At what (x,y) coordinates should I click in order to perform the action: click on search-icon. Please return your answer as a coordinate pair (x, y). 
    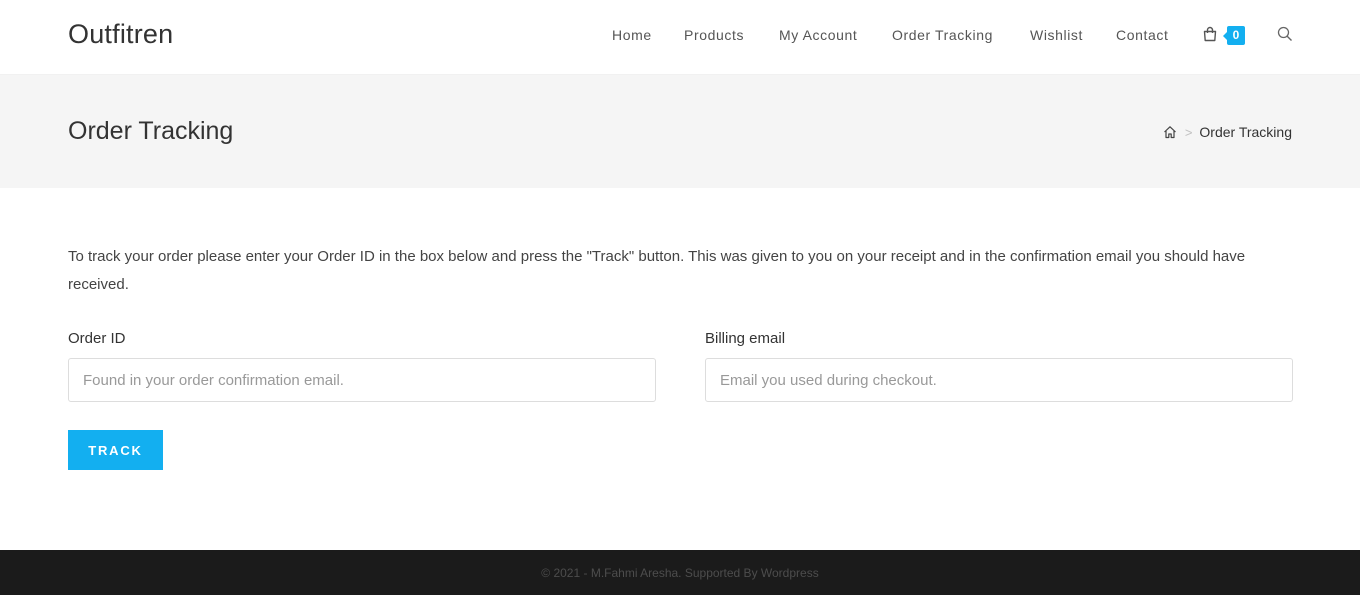
    Looking at the image, I should click on (1284, 33).